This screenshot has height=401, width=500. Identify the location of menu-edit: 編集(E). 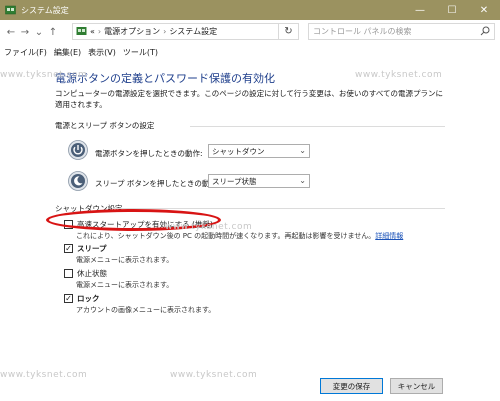
(67, 52).